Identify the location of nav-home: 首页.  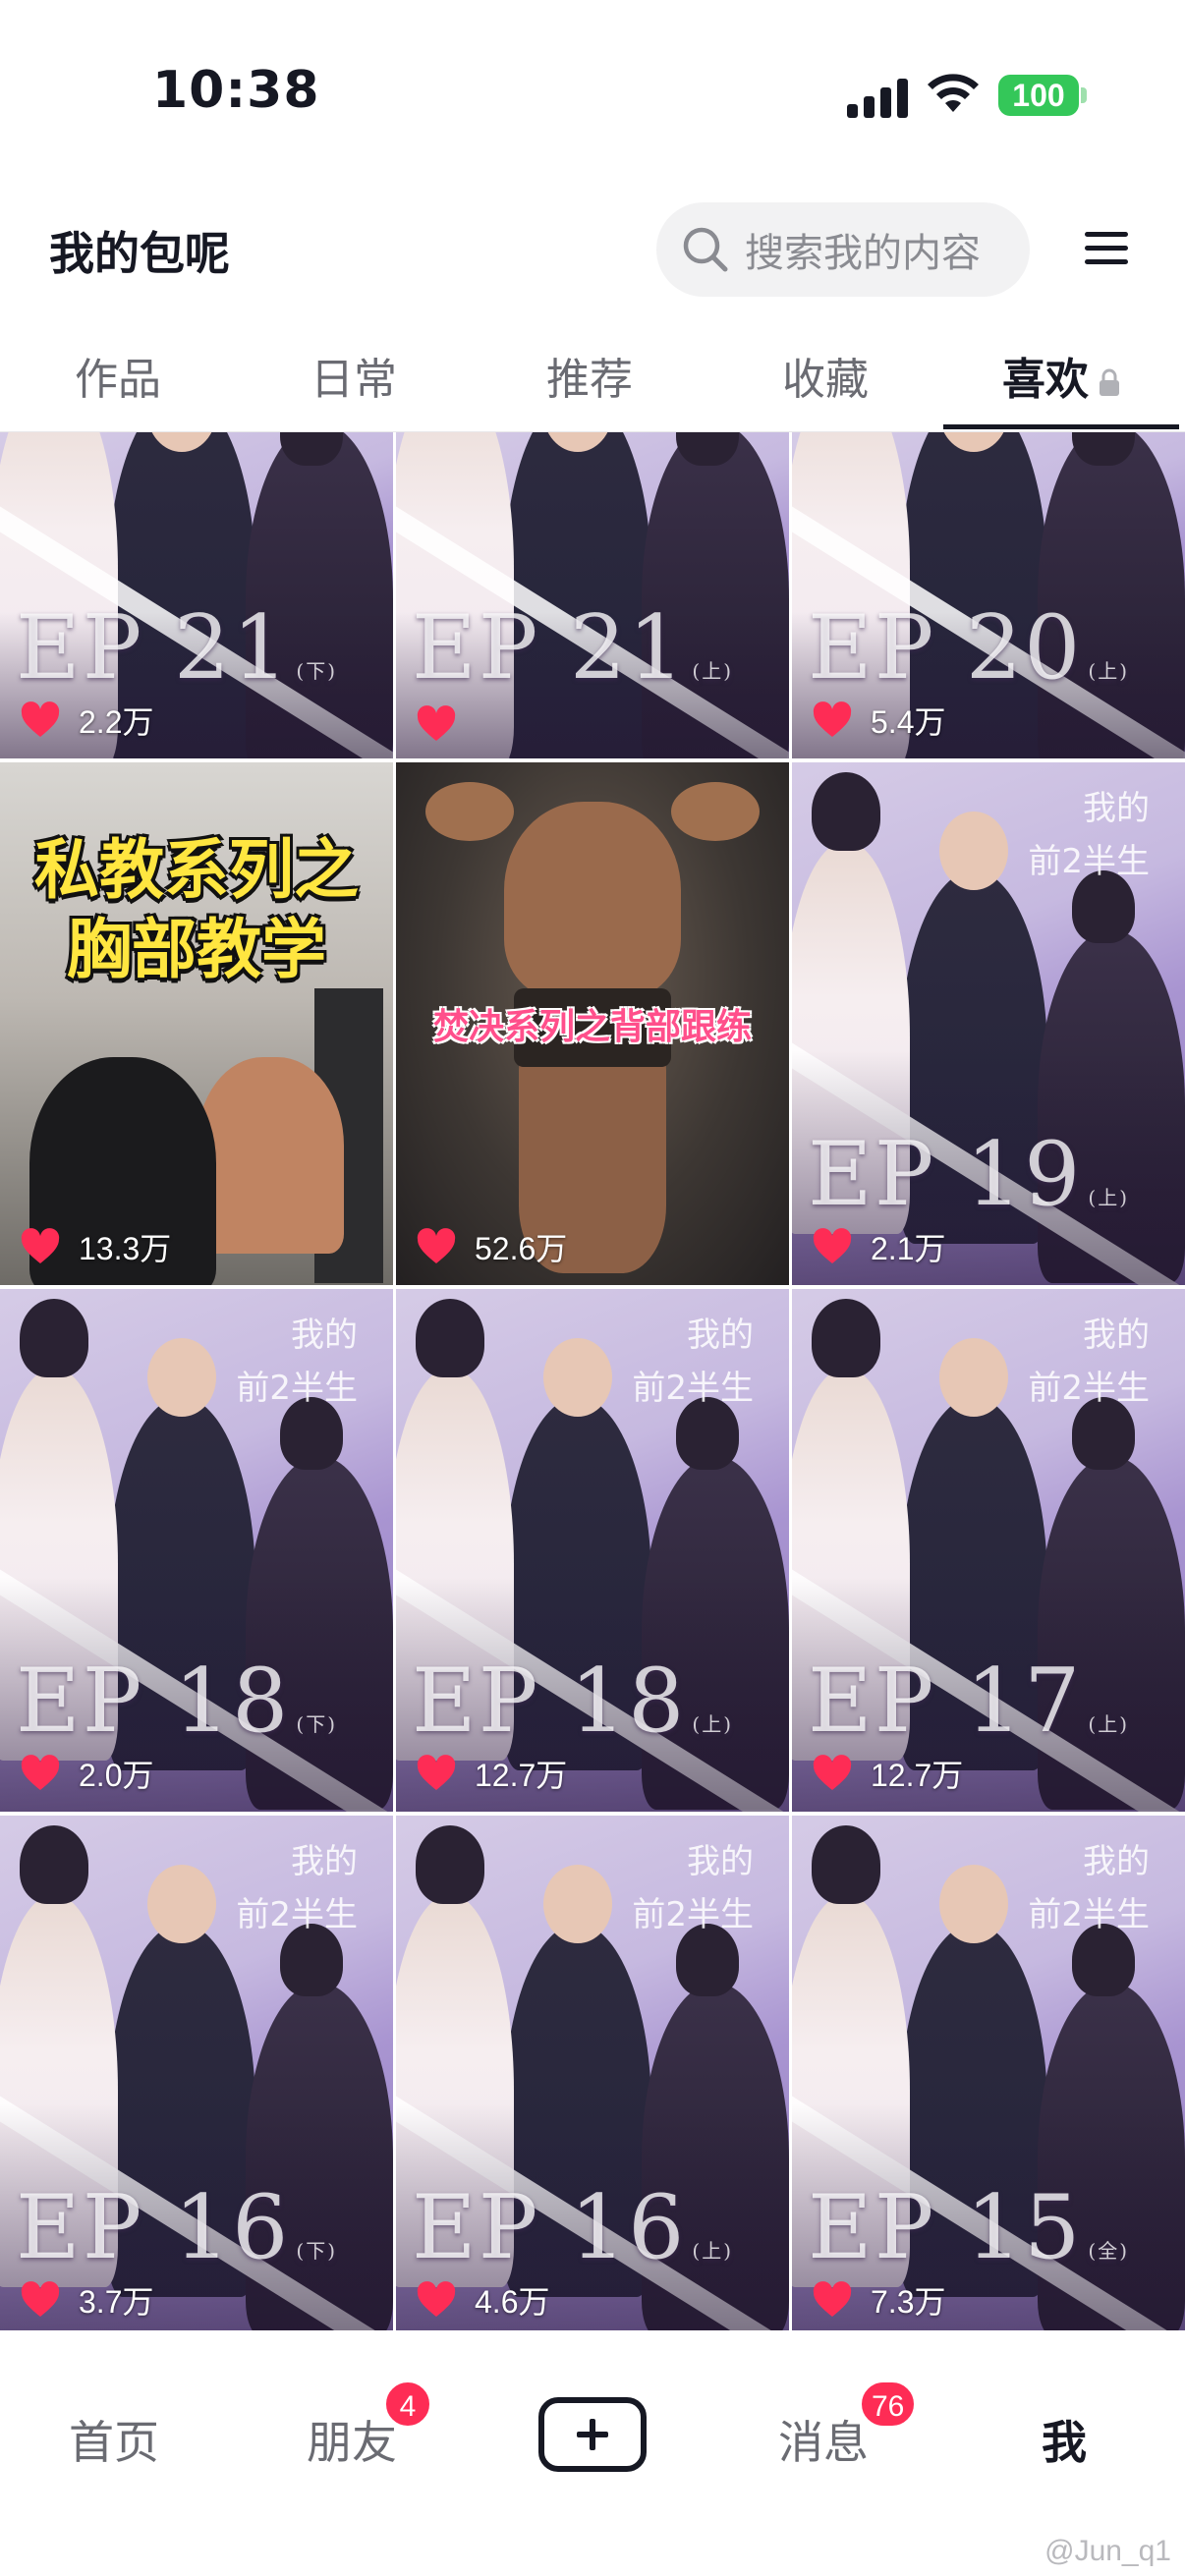
(114, 2439).